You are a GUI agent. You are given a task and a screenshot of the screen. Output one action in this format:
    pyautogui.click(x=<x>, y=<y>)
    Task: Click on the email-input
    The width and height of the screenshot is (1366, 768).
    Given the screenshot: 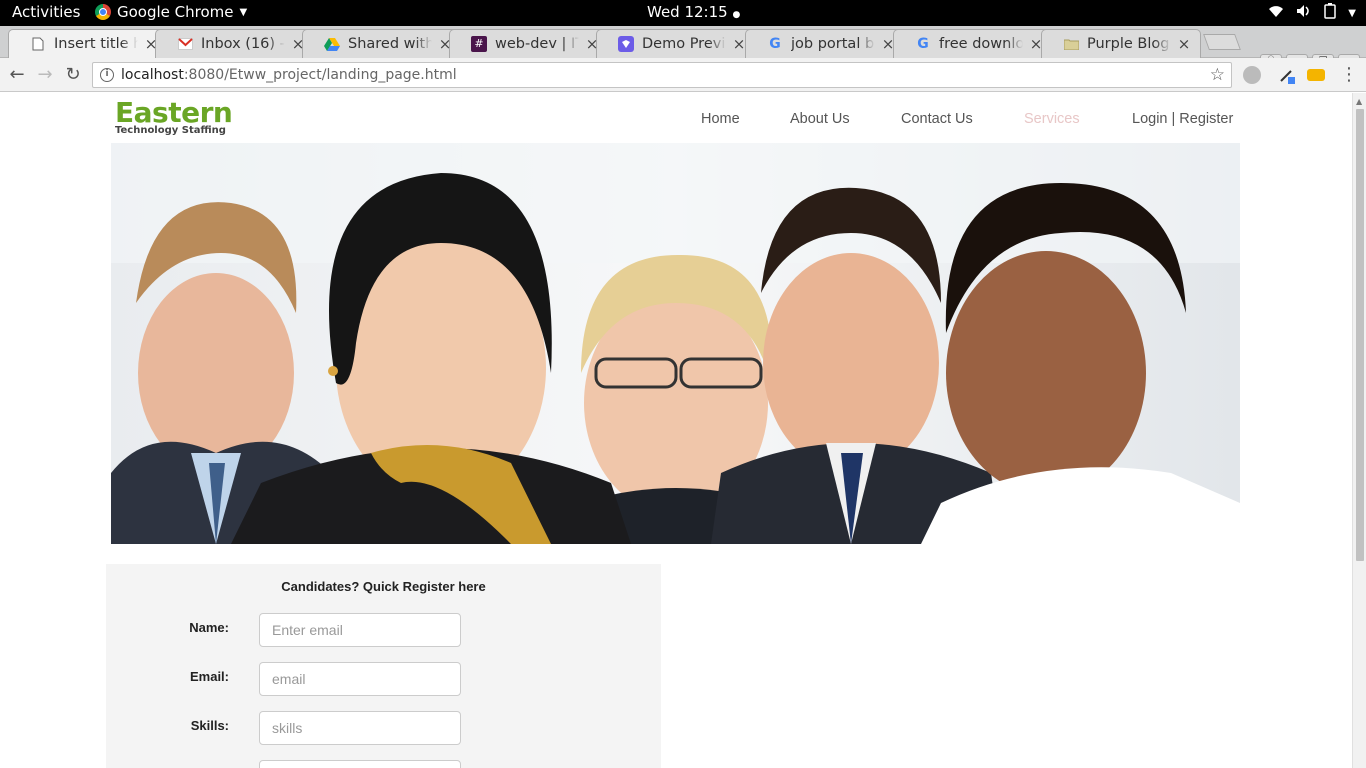 What is the action you would take?
    pyautogui.click(x=360, y=679)
    